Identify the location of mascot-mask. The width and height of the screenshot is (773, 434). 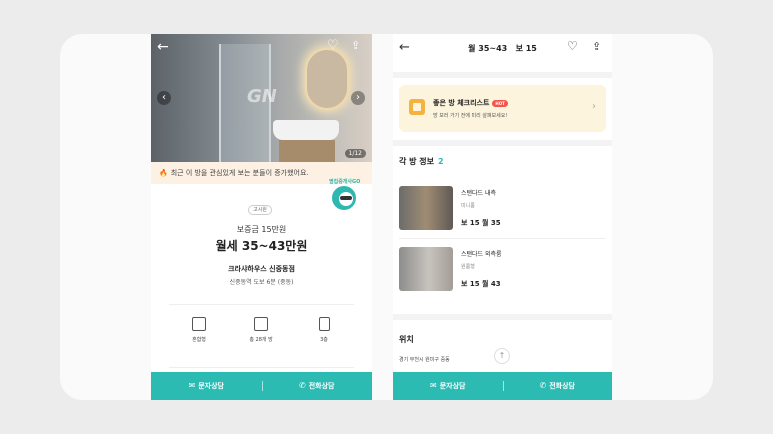
(346, 198).